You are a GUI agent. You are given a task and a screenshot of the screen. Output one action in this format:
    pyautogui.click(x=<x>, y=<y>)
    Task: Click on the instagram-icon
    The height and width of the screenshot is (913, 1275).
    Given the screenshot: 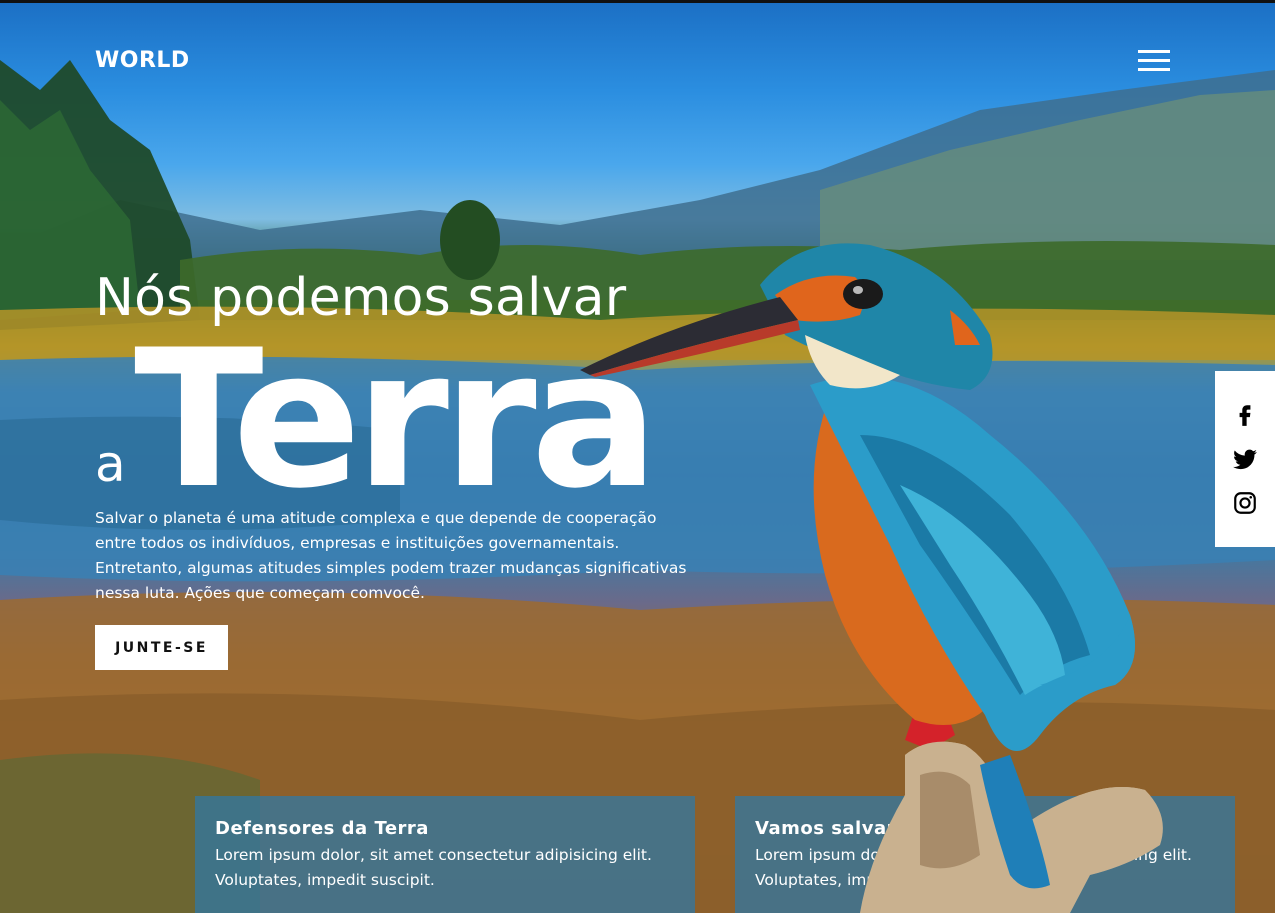 What is the action you would take?
    pyautogui.click(x=1245, y=503)
    